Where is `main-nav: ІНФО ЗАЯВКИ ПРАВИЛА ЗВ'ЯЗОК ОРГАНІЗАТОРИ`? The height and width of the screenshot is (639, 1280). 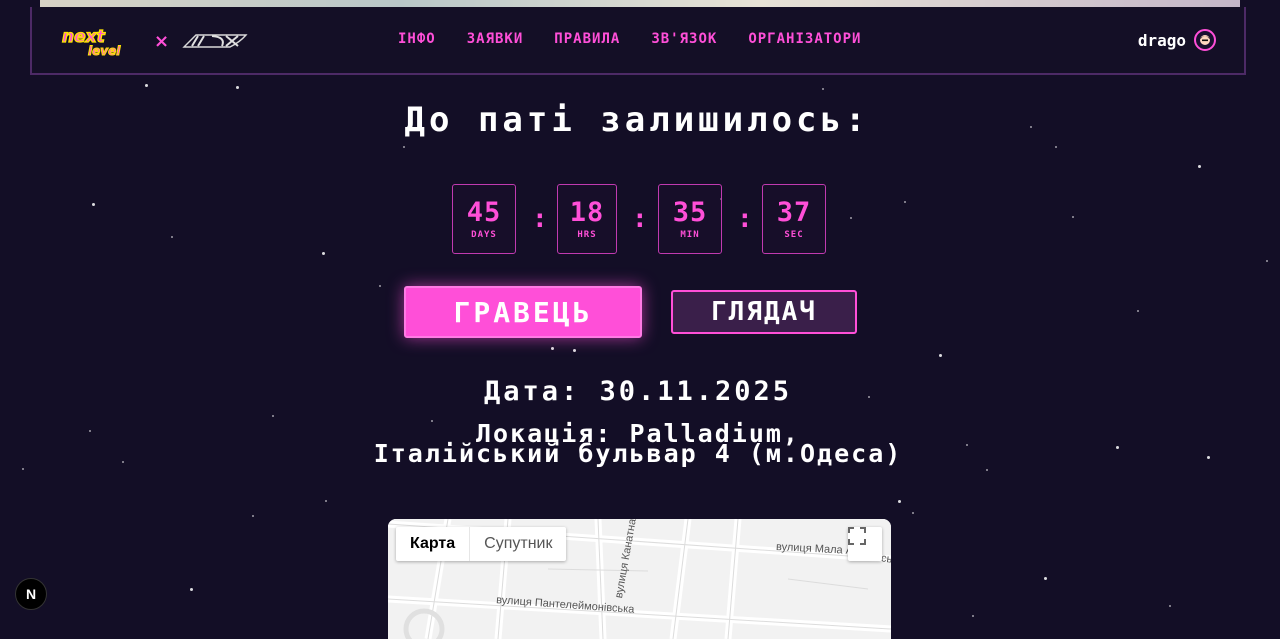 main-nav: ІНФО ЗАЯВКИ ПРАВИЛА ЗВ'ЯЗОК ОРГАНІЗАТОРИ is located at coordinates (629, 39).